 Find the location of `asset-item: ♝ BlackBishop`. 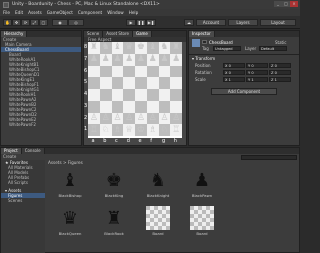

asset-item: ♝ BlackBishop is located at coordinates (70, 183).